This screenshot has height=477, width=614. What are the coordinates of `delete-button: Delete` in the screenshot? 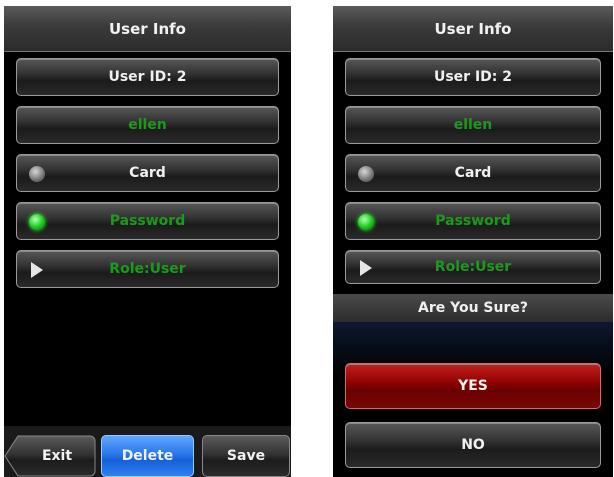 It's located at (147, 456).